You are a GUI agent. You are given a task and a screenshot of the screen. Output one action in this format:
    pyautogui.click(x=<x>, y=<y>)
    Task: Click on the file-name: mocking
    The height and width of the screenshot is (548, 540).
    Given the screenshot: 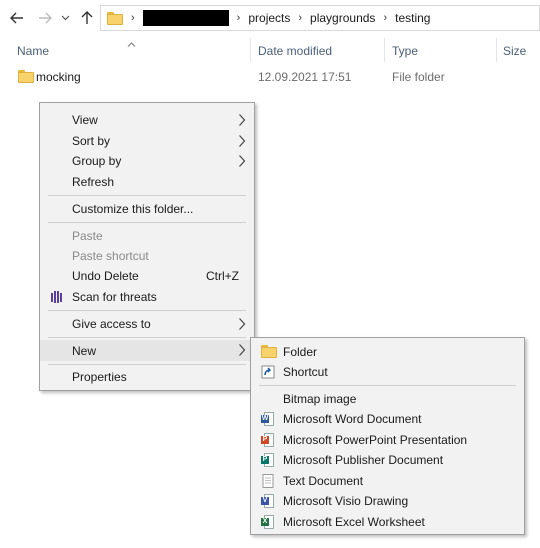 What is the action you would take?
    pyautogui.click(x=58, y=77)
    